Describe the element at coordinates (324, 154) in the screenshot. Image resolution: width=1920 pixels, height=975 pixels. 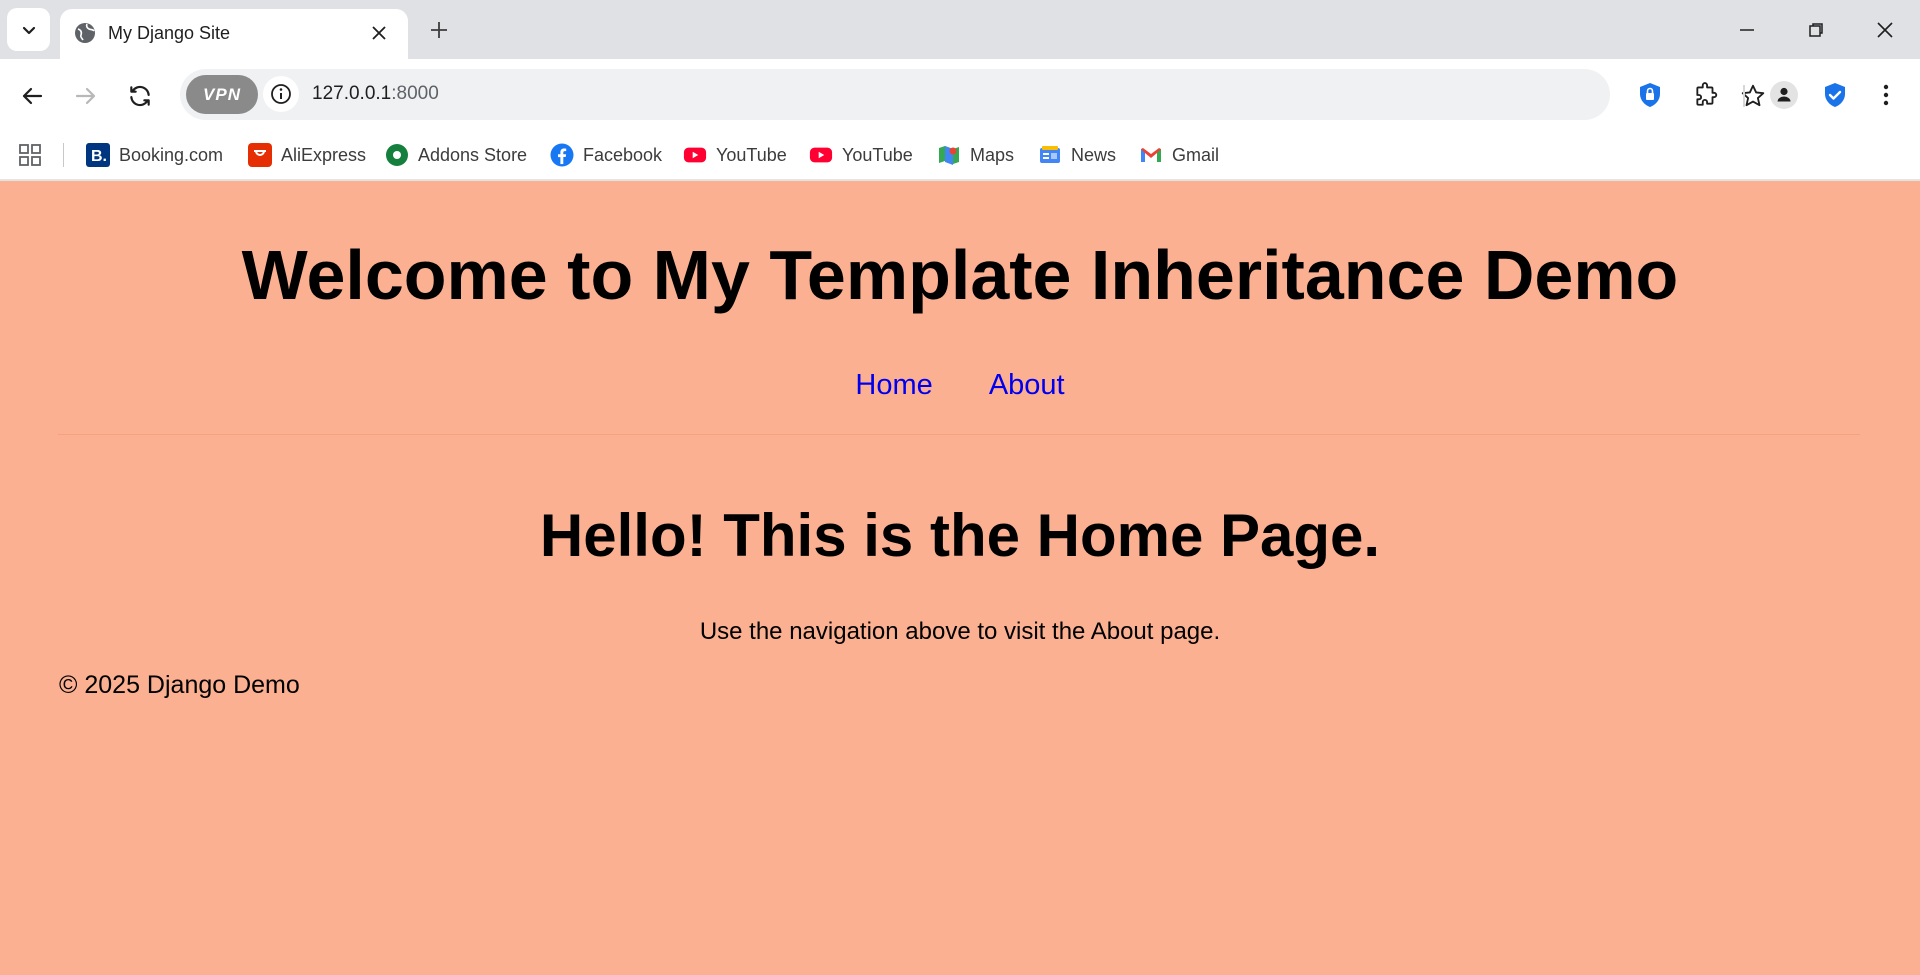
I see `bookmark-label: AliExpress` at that location.